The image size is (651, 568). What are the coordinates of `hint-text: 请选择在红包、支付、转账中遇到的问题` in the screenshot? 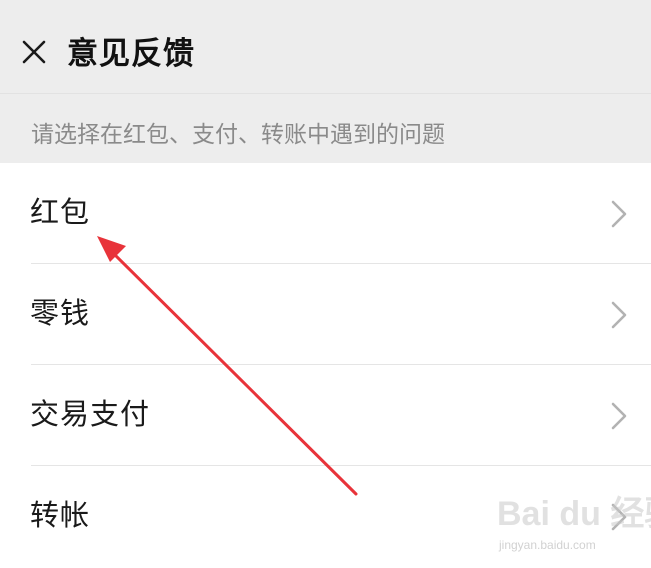 It's located at (238, 135).